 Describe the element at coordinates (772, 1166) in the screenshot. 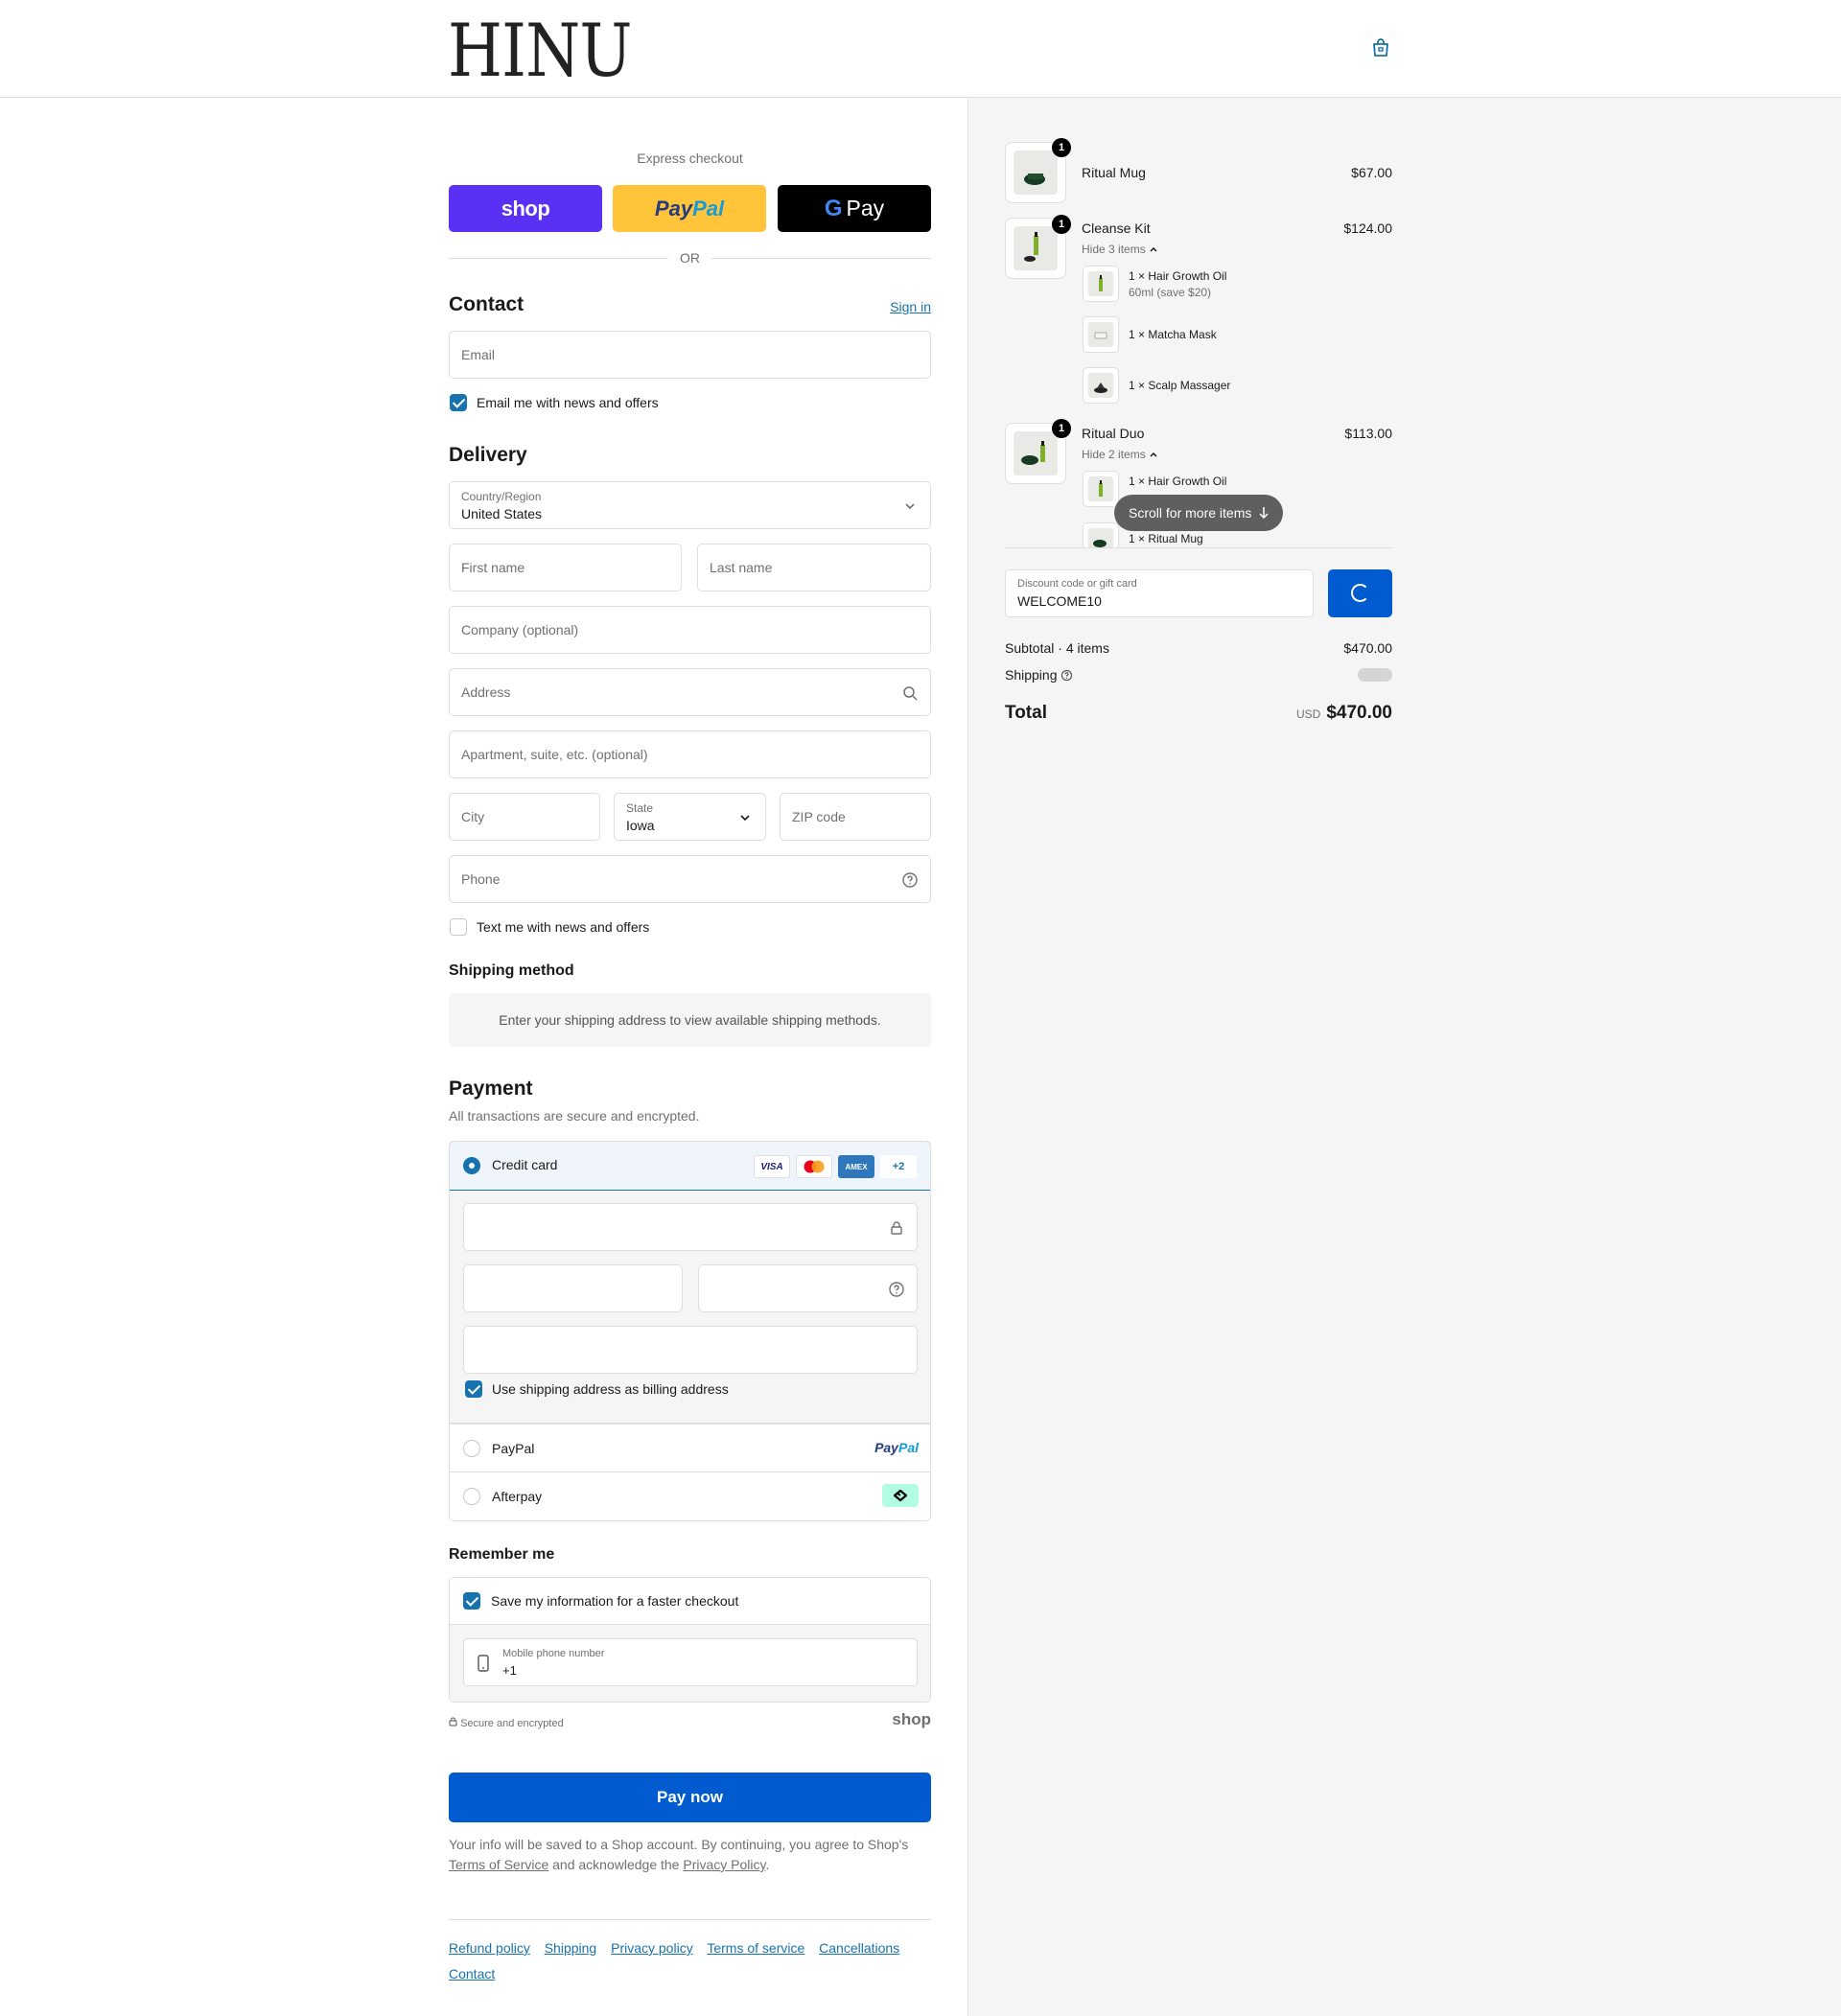

I see `visa-icon: VISA` at that location.